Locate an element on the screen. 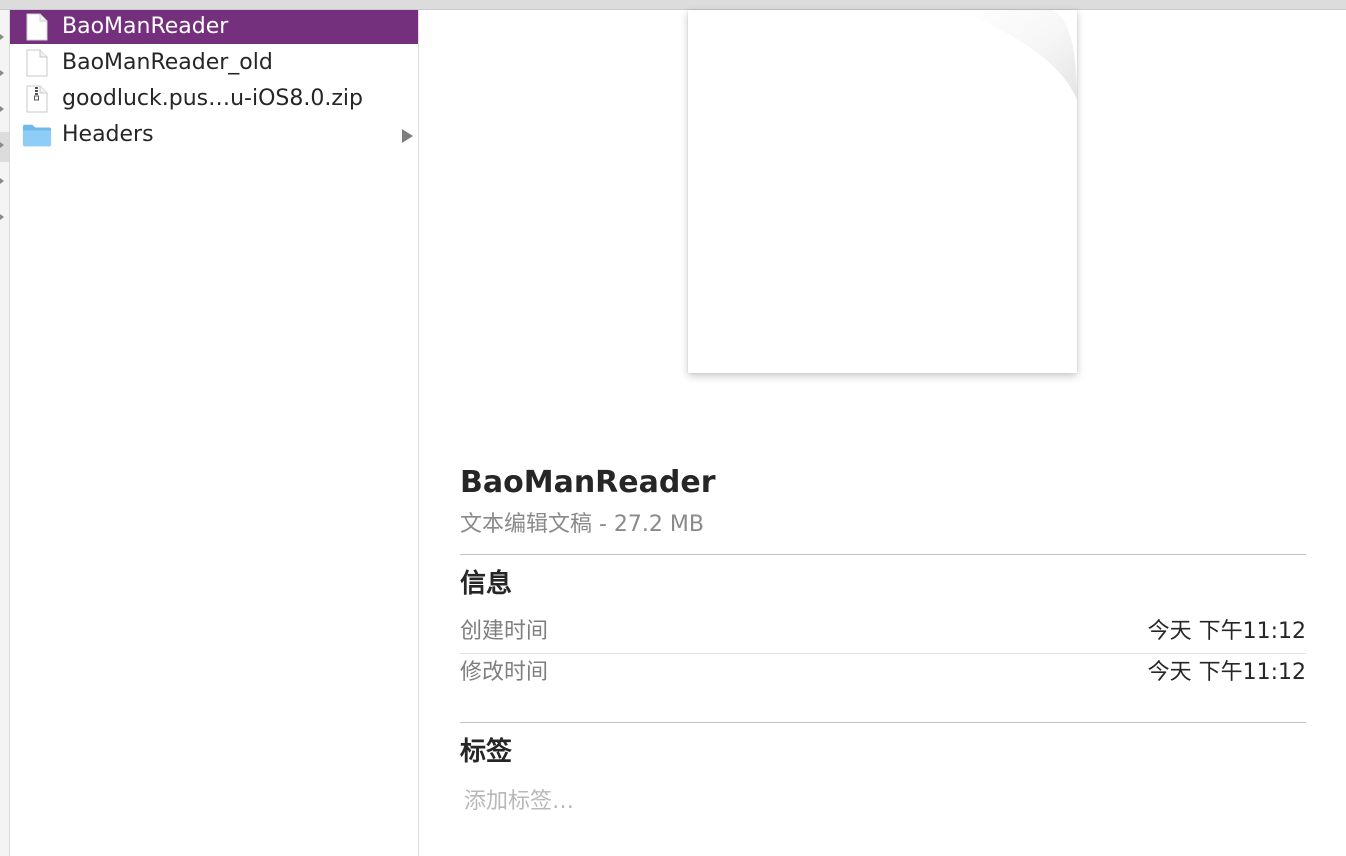  previous-column is located at coordinates (5, 433).